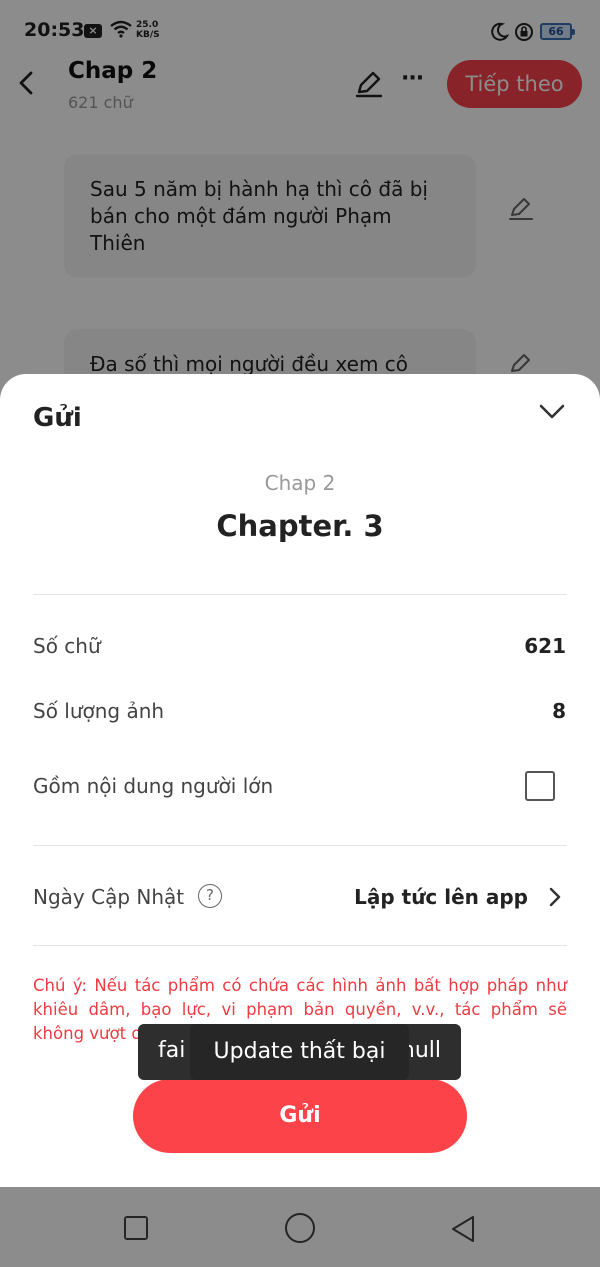  I want to click on word-count-label: Số chữ, so click(67, 646).